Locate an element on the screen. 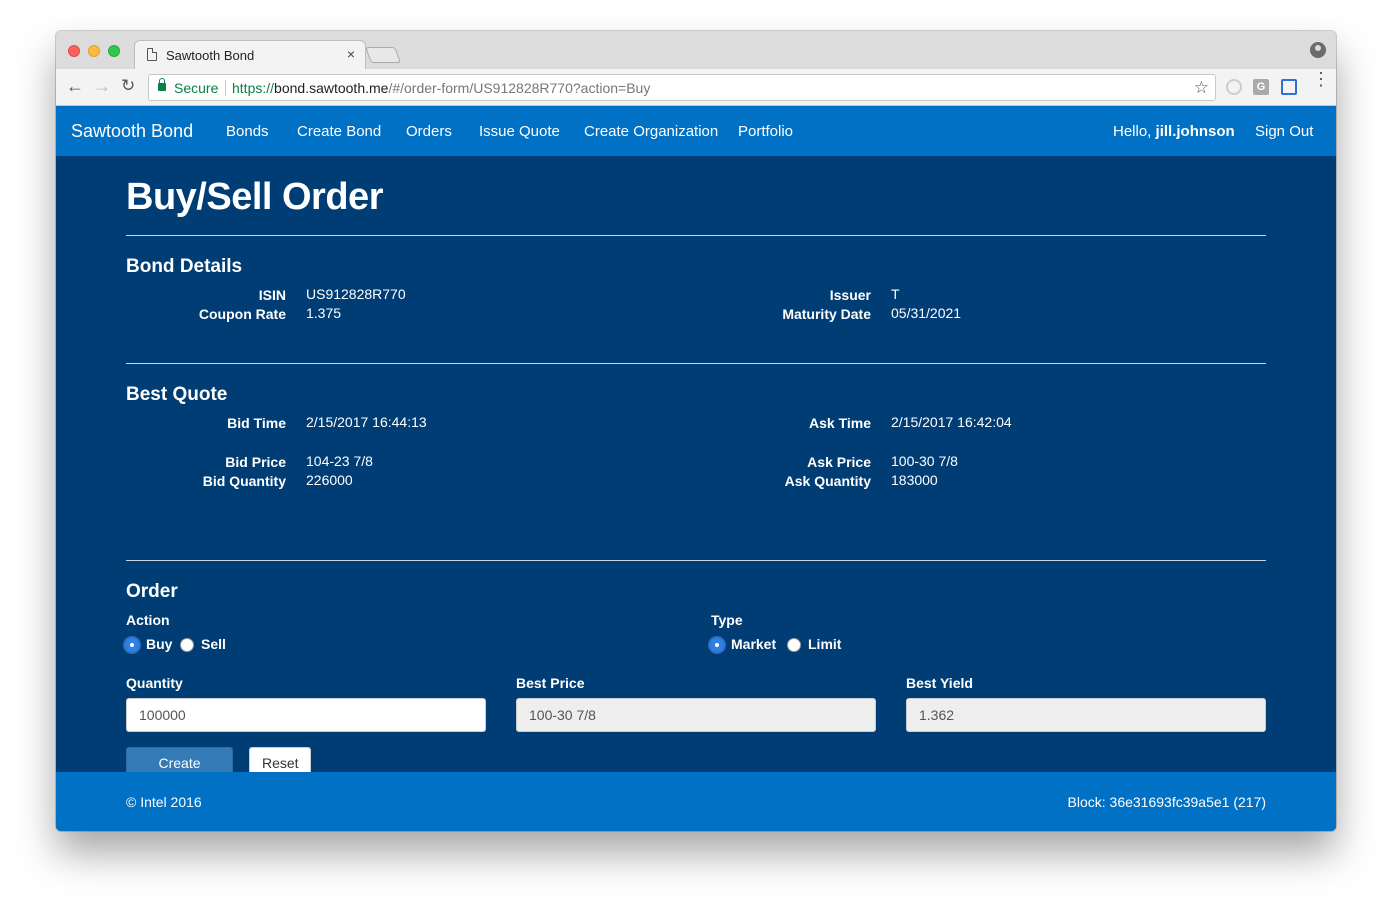 The height and width of the screenshot is (912, 1392). url-protocol: https:// is located at coordinates (253, 88).